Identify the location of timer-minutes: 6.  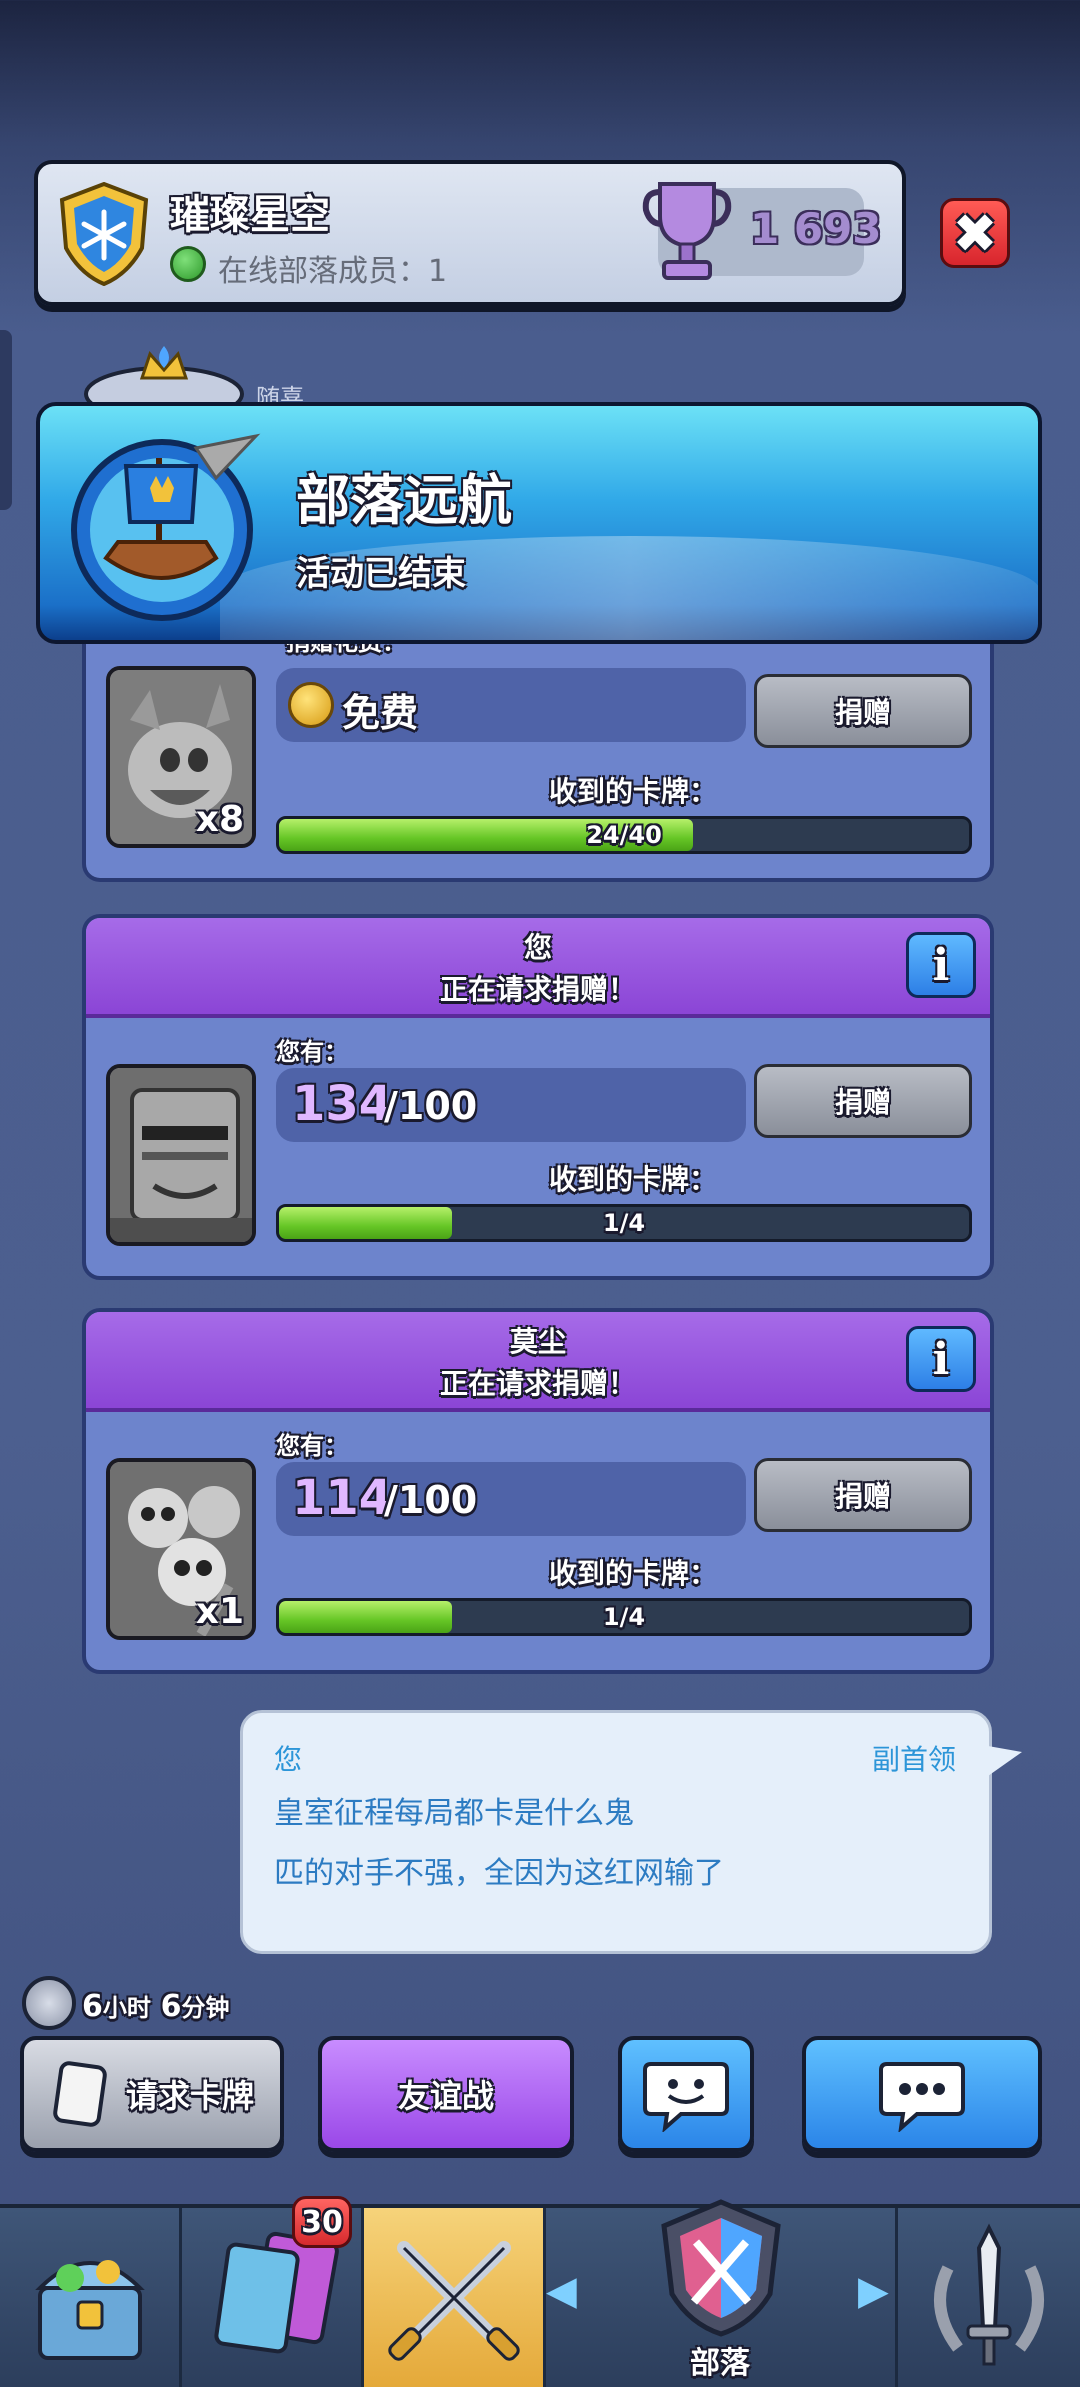
(171, 2006).